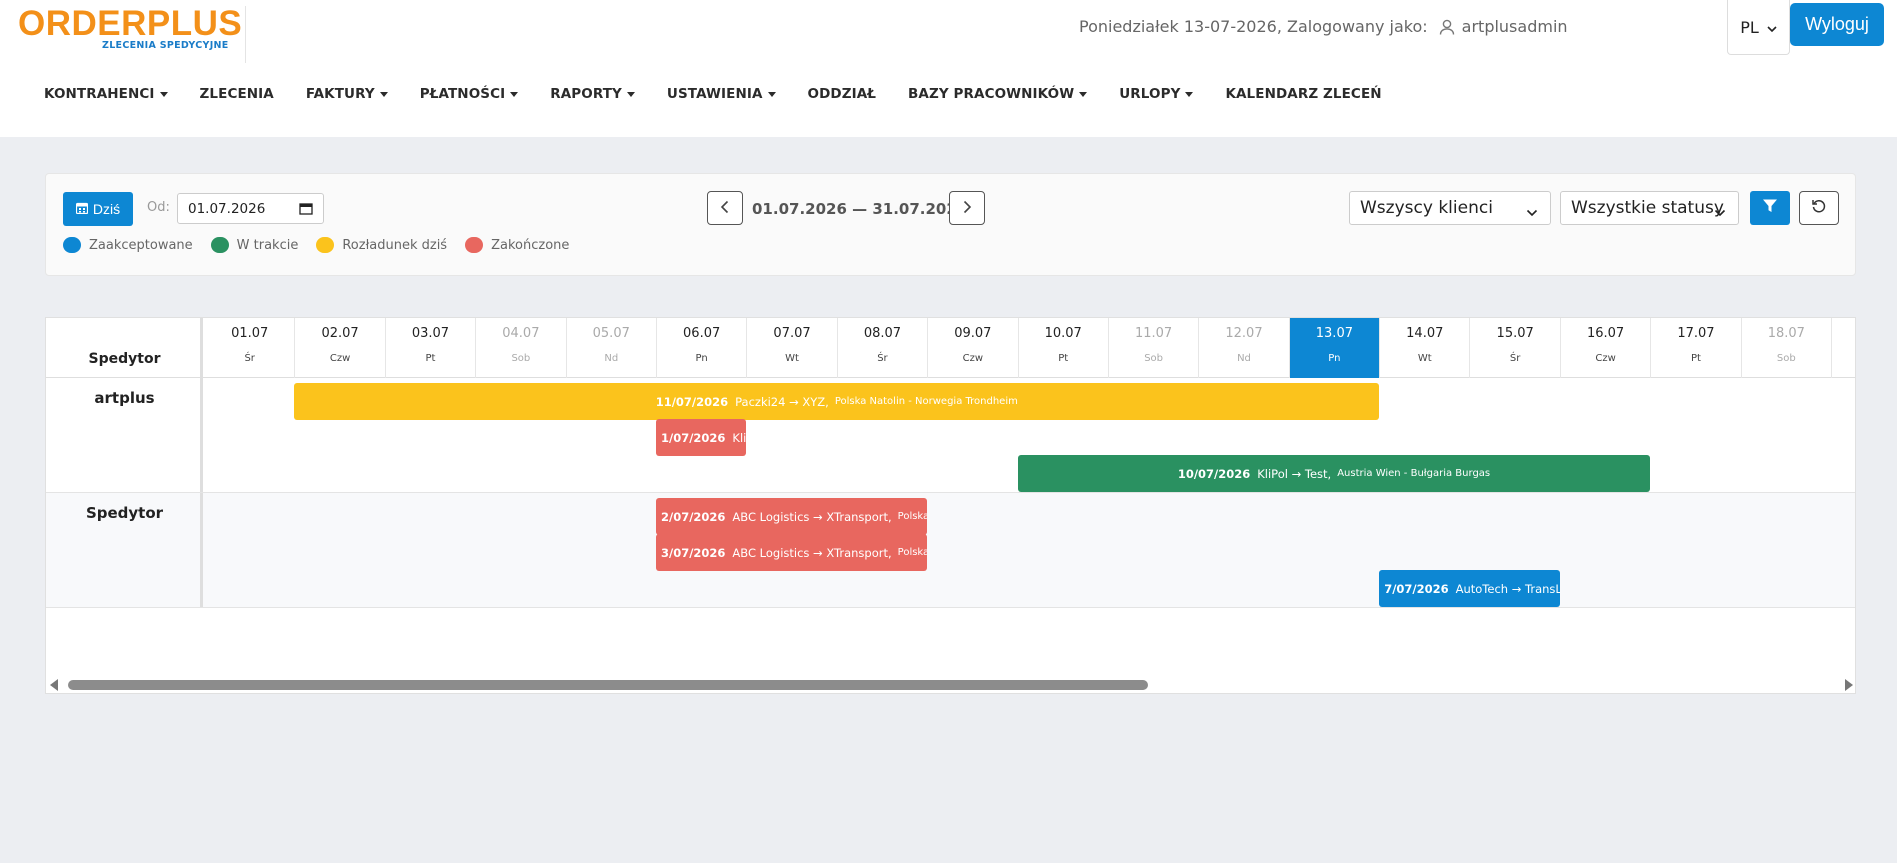 This screenshot has width=1897, height=863. Describe the element at coordinates (1294, 473) in the screenshot. I see `order-route: KliPol → Test,` at that location.